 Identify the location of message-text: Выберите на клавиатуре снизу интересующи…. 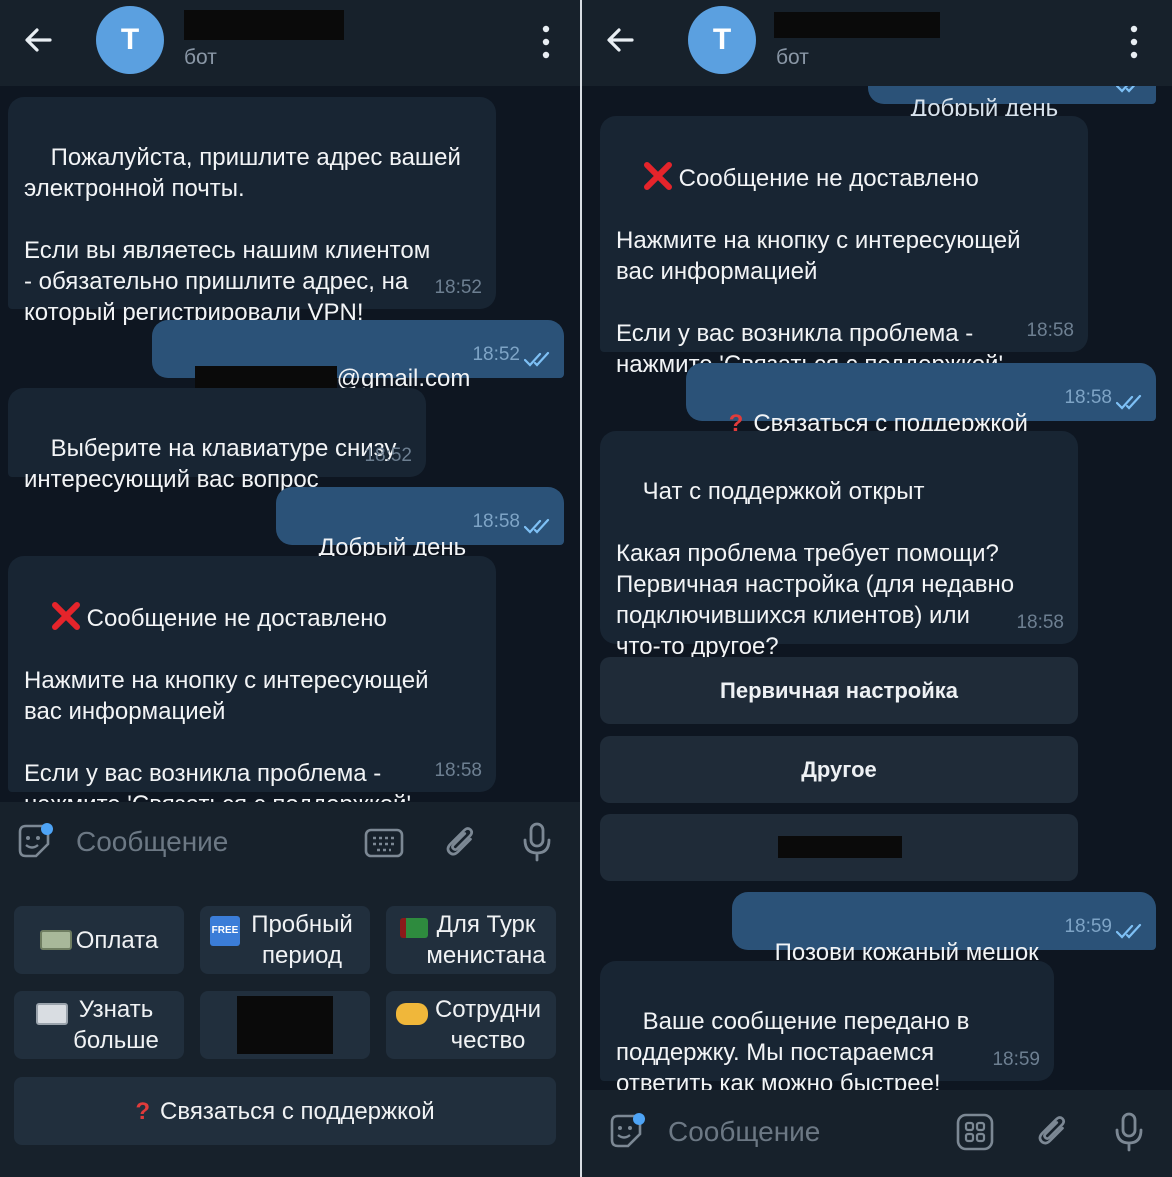
(210, 464).